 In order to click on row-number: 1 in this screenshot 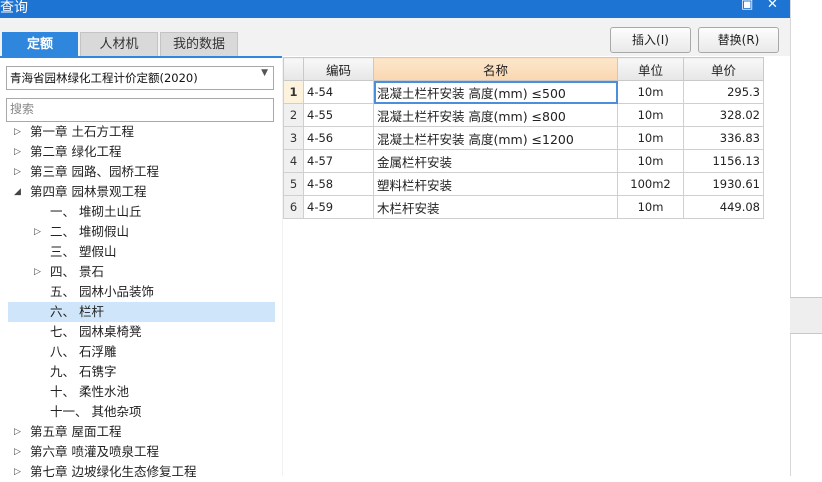, I will do `click(293, 92)`.